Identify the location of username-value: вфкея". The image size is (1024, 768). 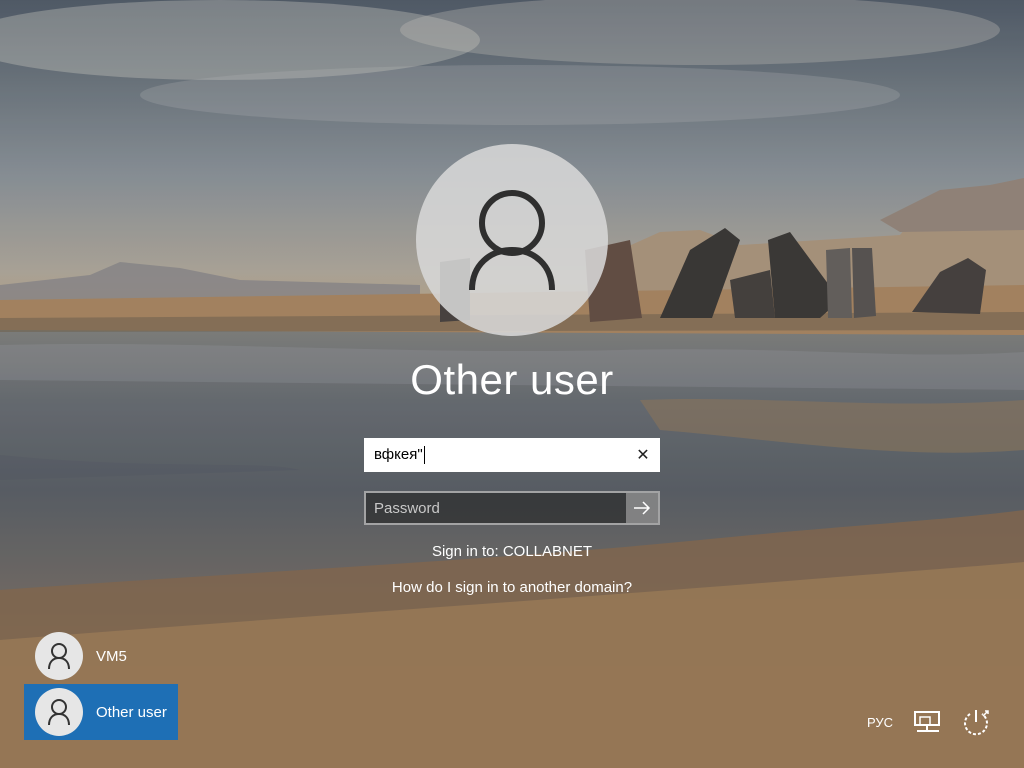
(398, 454).